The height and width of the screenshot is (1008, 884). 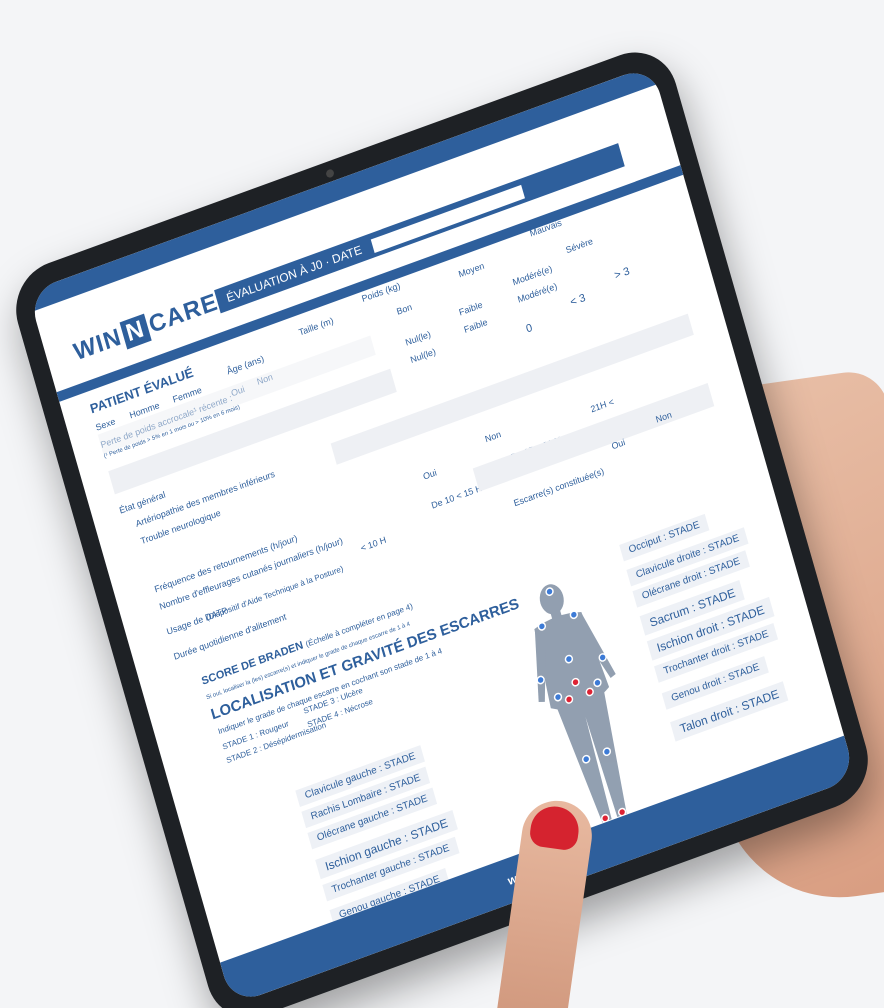 I want to click on col4-zero: 0, so click(x=529, y=328).